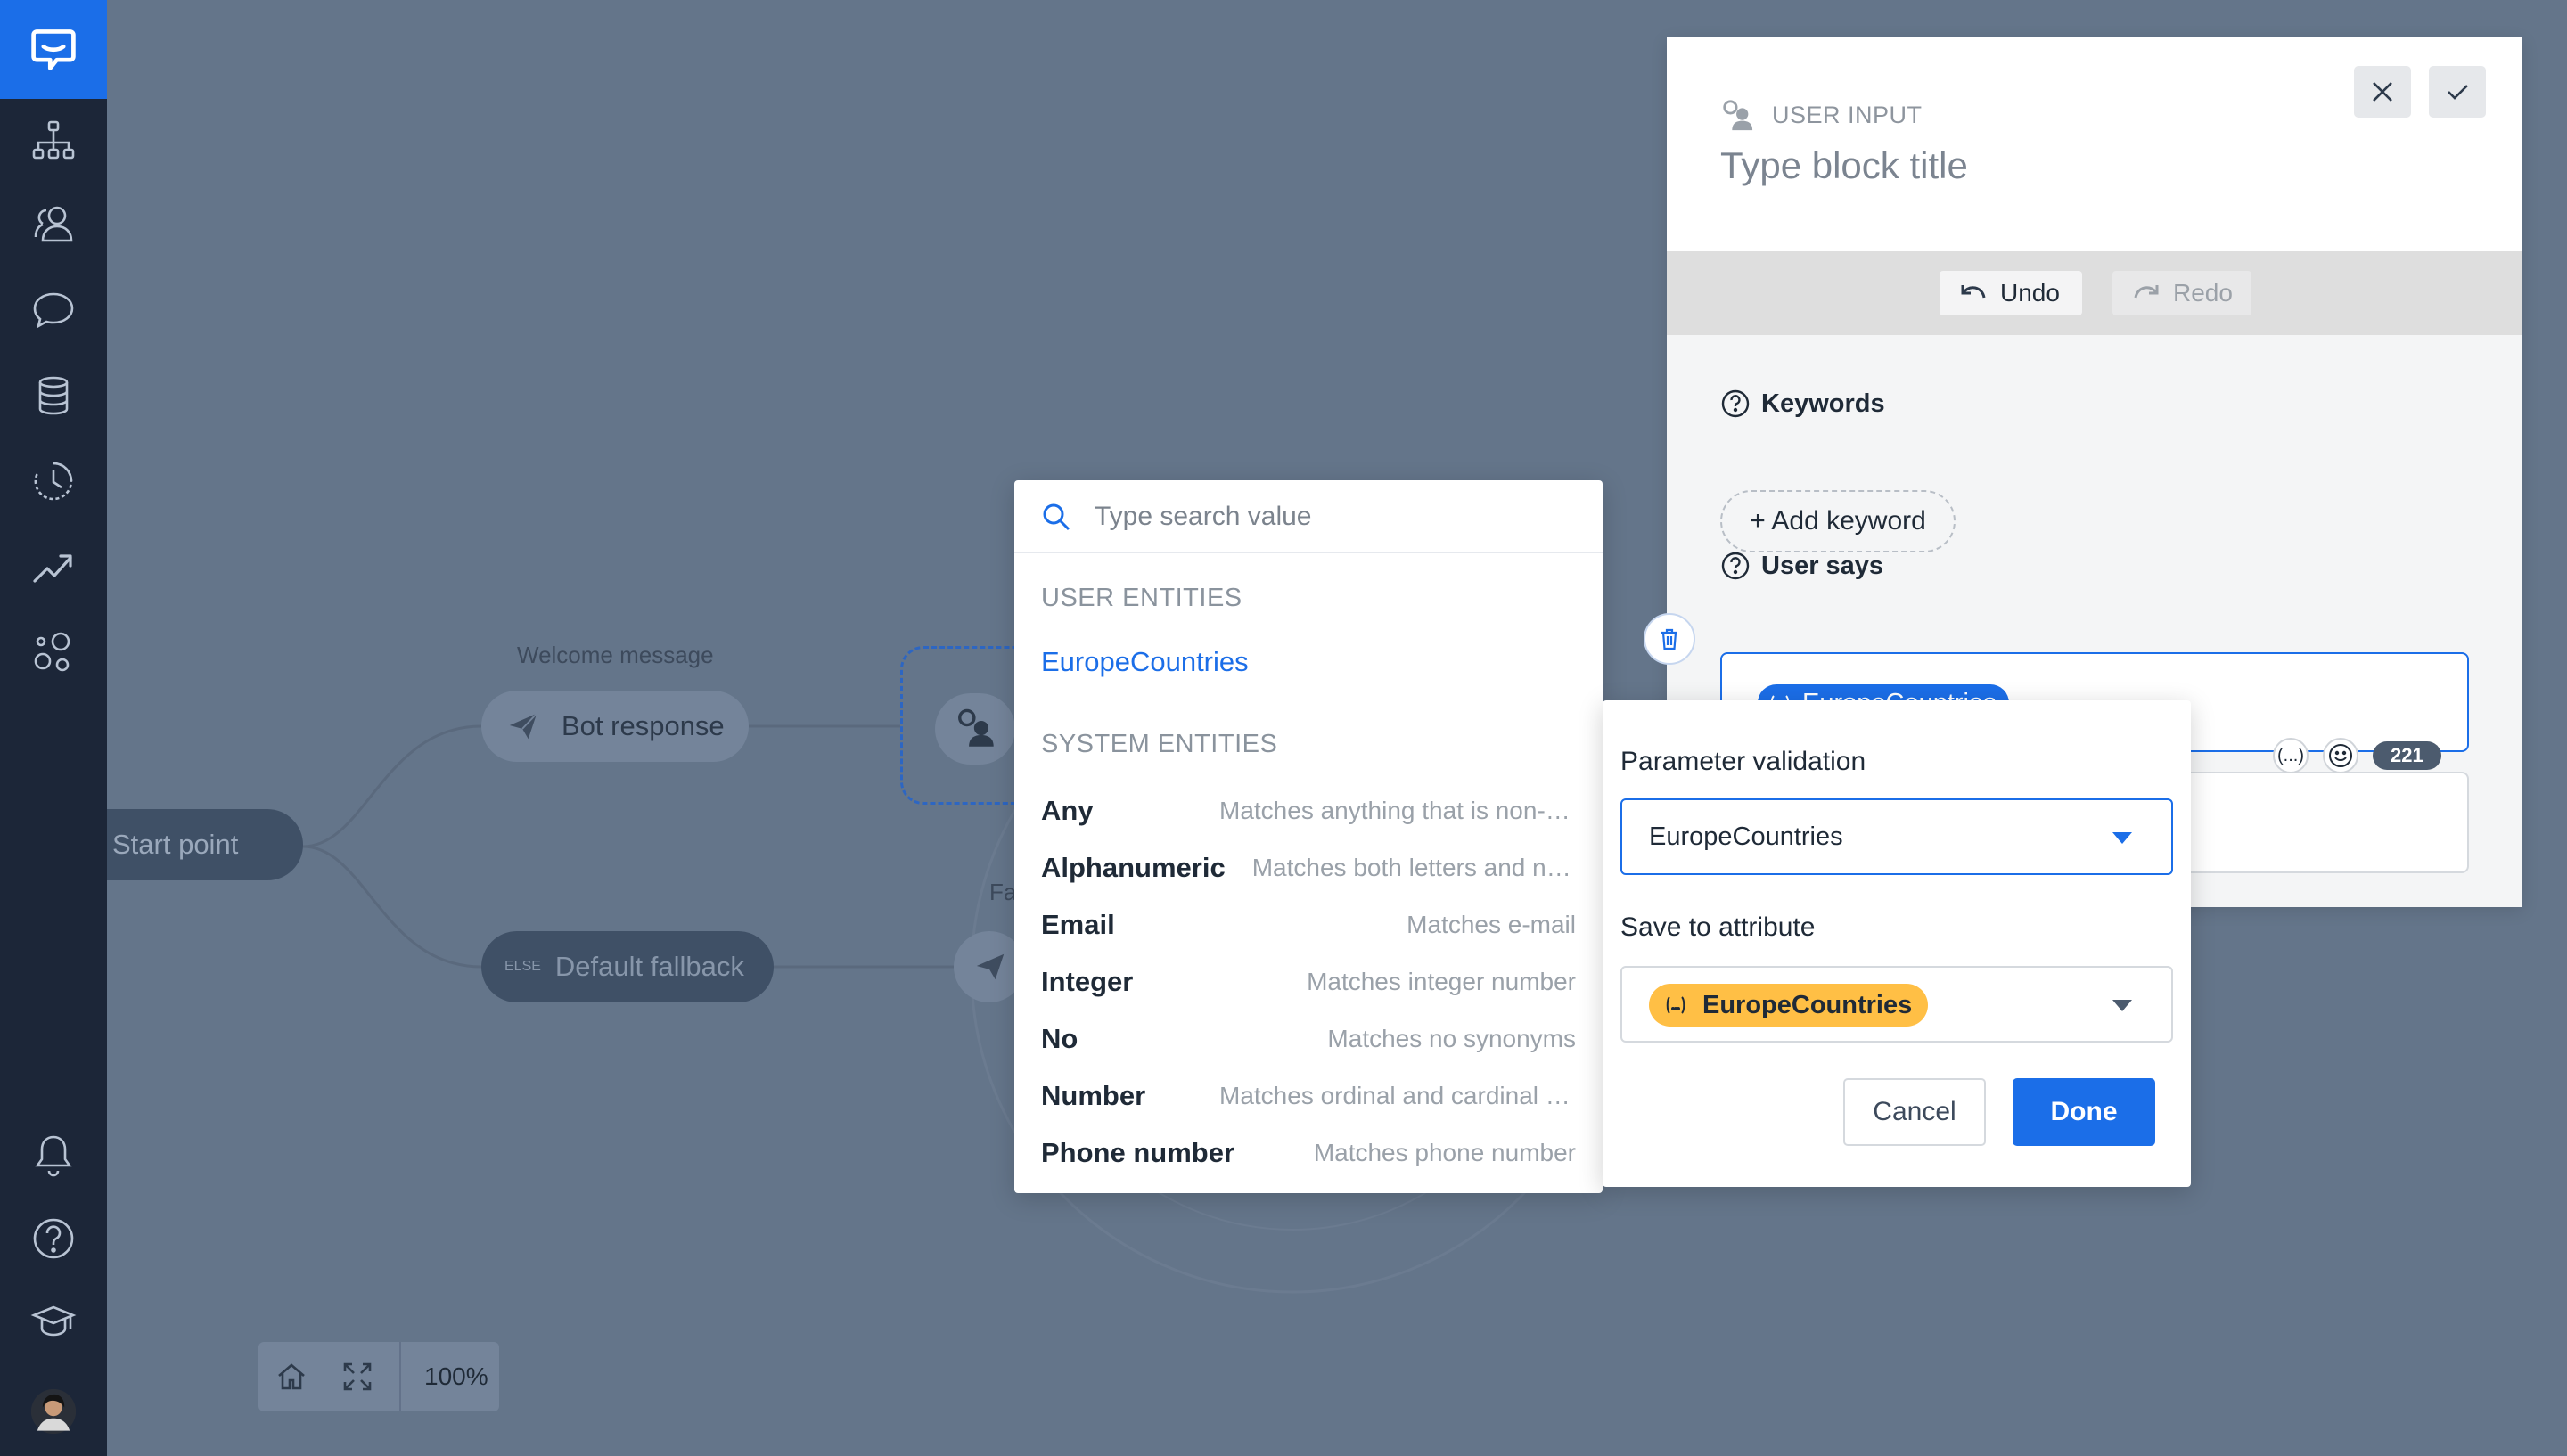 The image size is (2567, 1456). What do you see at coordinates (649, 966) in the screenshot?
I see `default-fallback-label: Default fallback` at bounding box center [649, 966].